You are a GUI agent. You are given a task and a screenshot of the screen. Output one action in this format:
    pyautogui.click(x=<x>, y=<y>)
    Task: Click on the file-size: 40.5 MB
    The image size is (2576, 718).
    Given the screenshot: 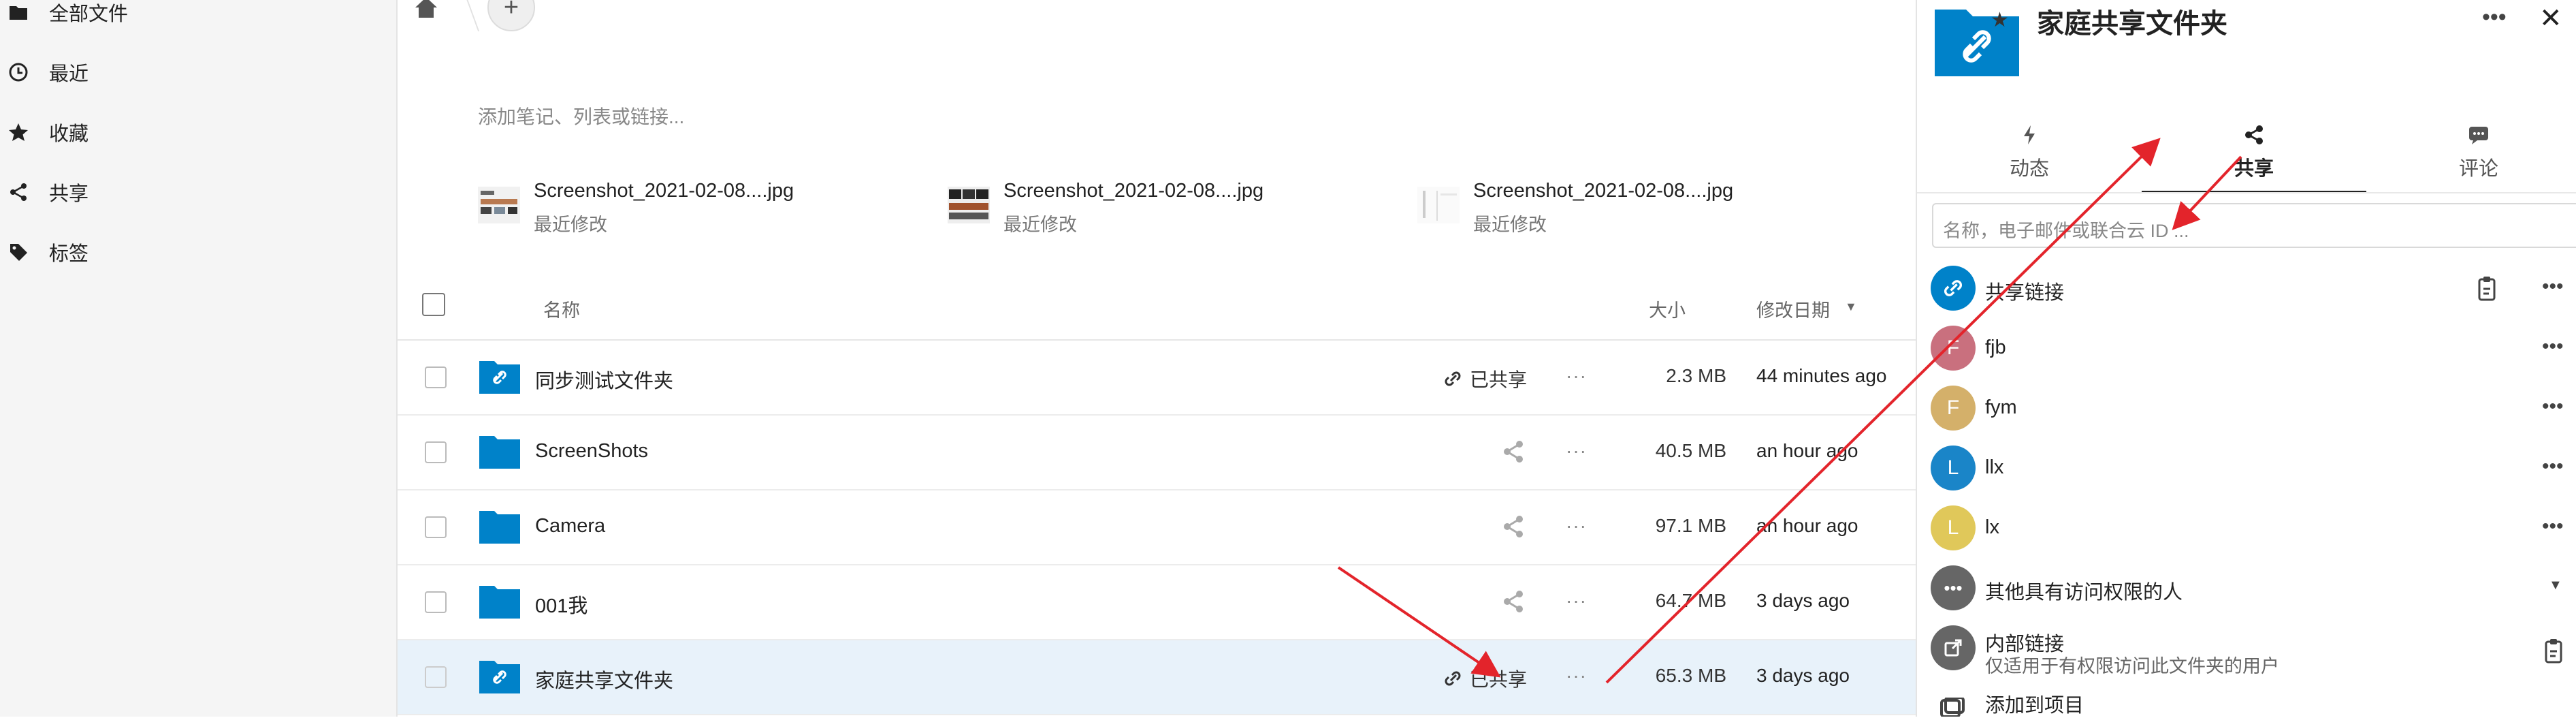 What is the action you would take?
    pyautogui.click(x=1691, y=451)
    